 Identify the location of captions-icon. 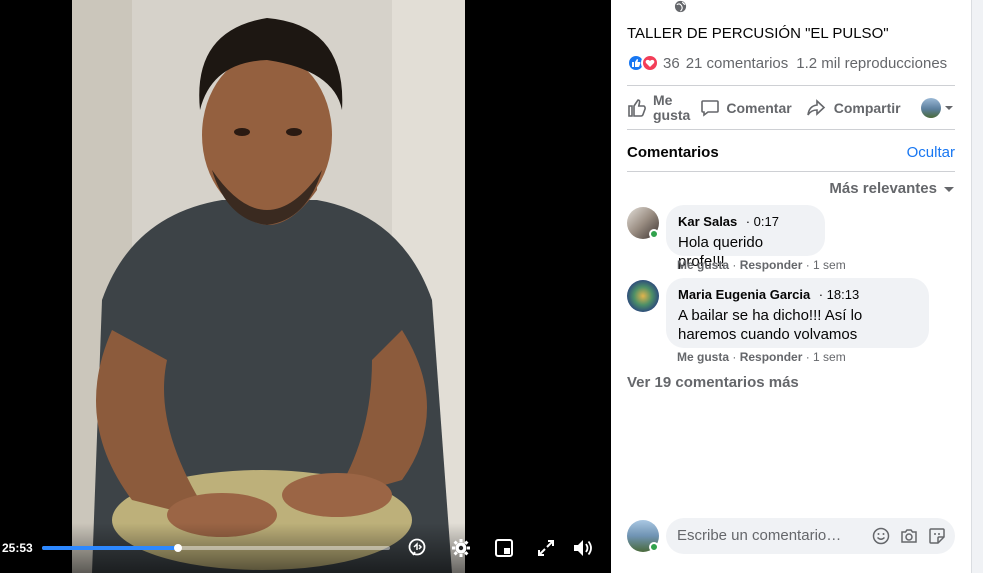
(417, 548).